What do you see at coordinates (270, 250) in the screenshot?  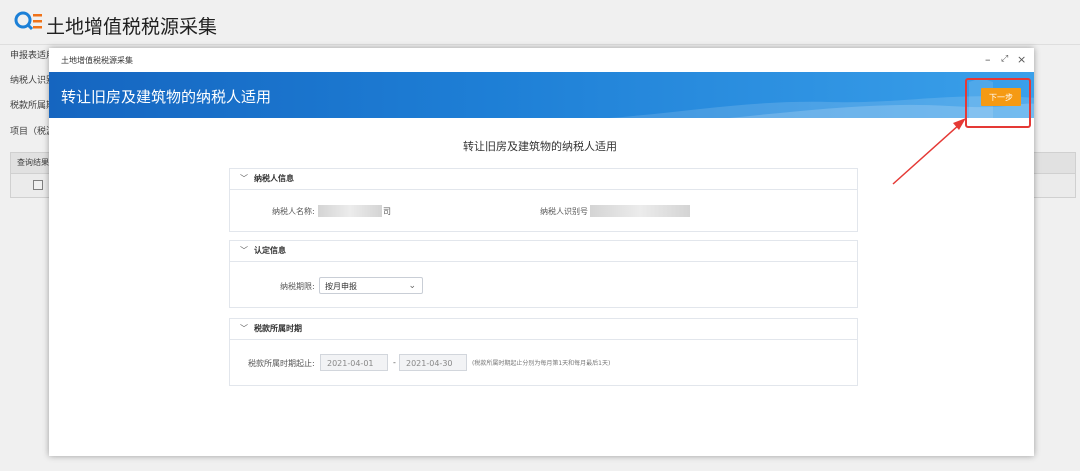 I see `approval-info-title: 认定信息` at bounding box center [270, 250].